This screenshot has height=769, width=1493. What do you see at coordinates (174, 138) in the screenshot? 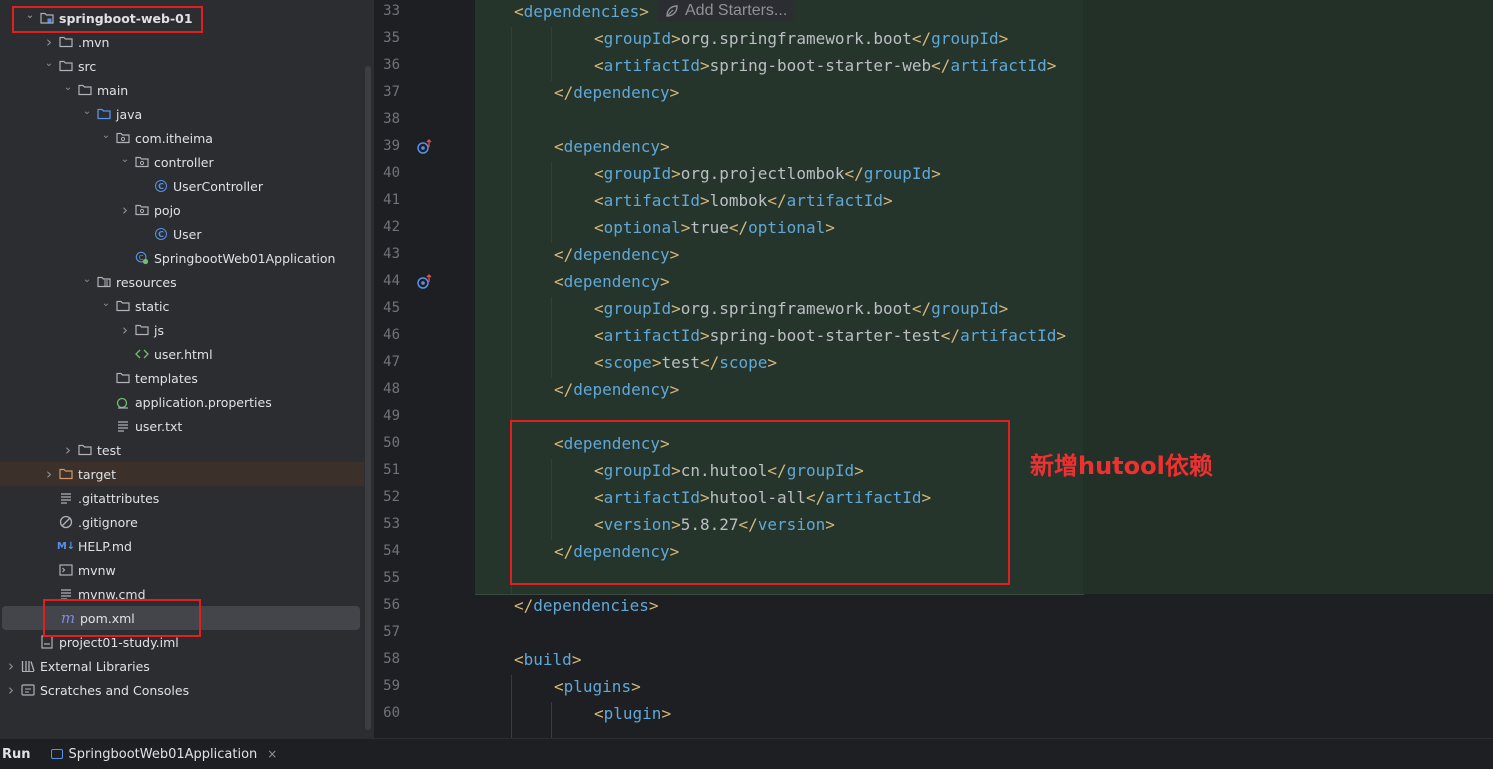
I see `tree-item-label: com.itheima` at bounding box center [174, 138].